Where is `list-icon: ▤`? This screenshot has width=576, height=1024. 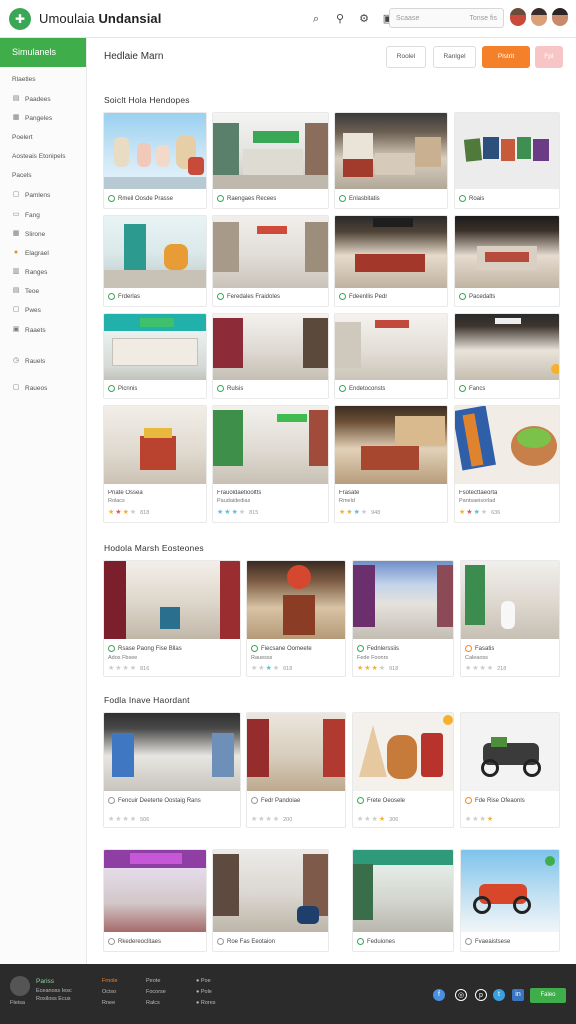
list-icon: ▤ is located at coordinates (16, 98).